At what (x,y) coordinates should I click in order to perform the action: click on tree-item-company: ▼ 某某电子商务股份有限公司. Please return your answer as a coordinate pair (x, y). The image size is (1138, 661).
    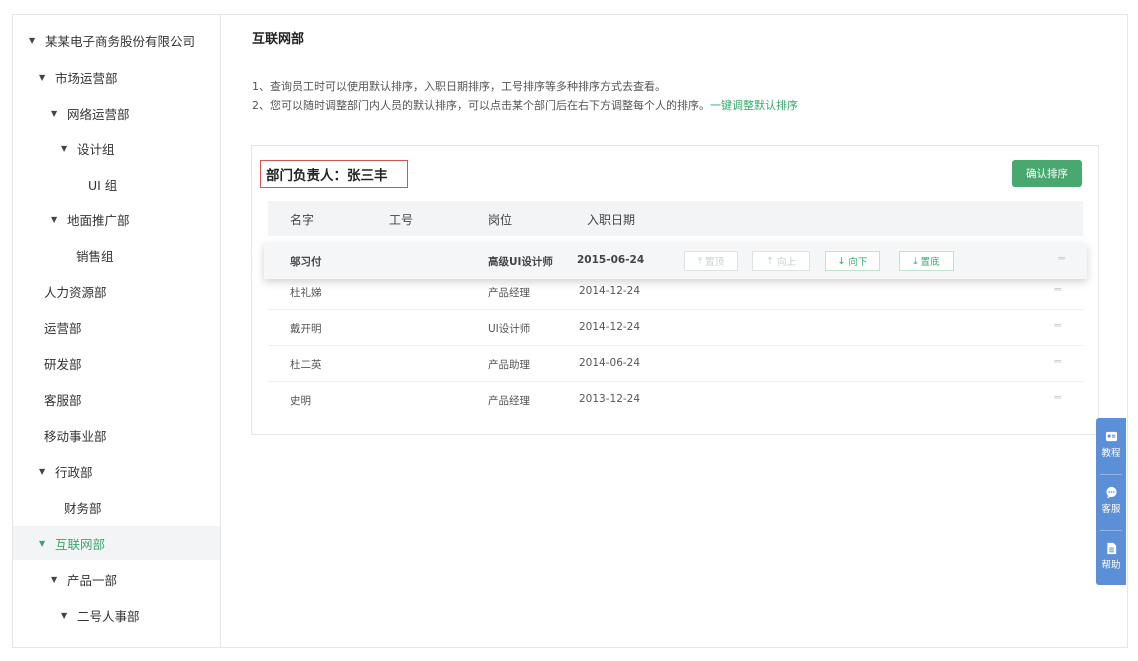
    Looking at the image, I should click on (116, 40).